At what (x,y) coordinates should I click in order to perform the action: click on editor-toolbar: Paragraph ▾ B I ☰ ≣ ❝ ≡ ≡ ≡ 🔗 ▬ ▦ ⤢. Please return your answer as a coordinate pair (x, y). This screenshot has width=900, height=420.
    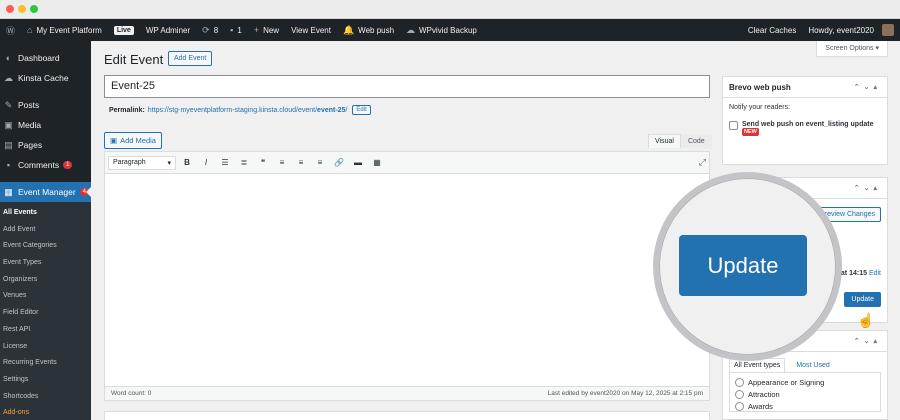
    Looking at the image, I should click on (407, 163).